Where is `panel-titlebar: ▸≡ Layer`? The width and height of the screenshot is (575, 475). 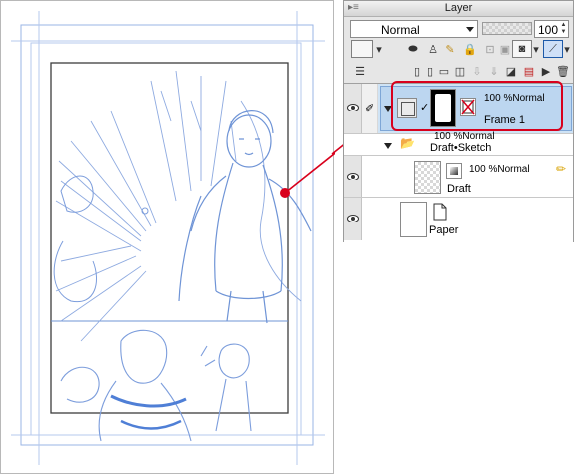
panel-titlebar: ▸≡ Layer is located at coordinates (458, 9).